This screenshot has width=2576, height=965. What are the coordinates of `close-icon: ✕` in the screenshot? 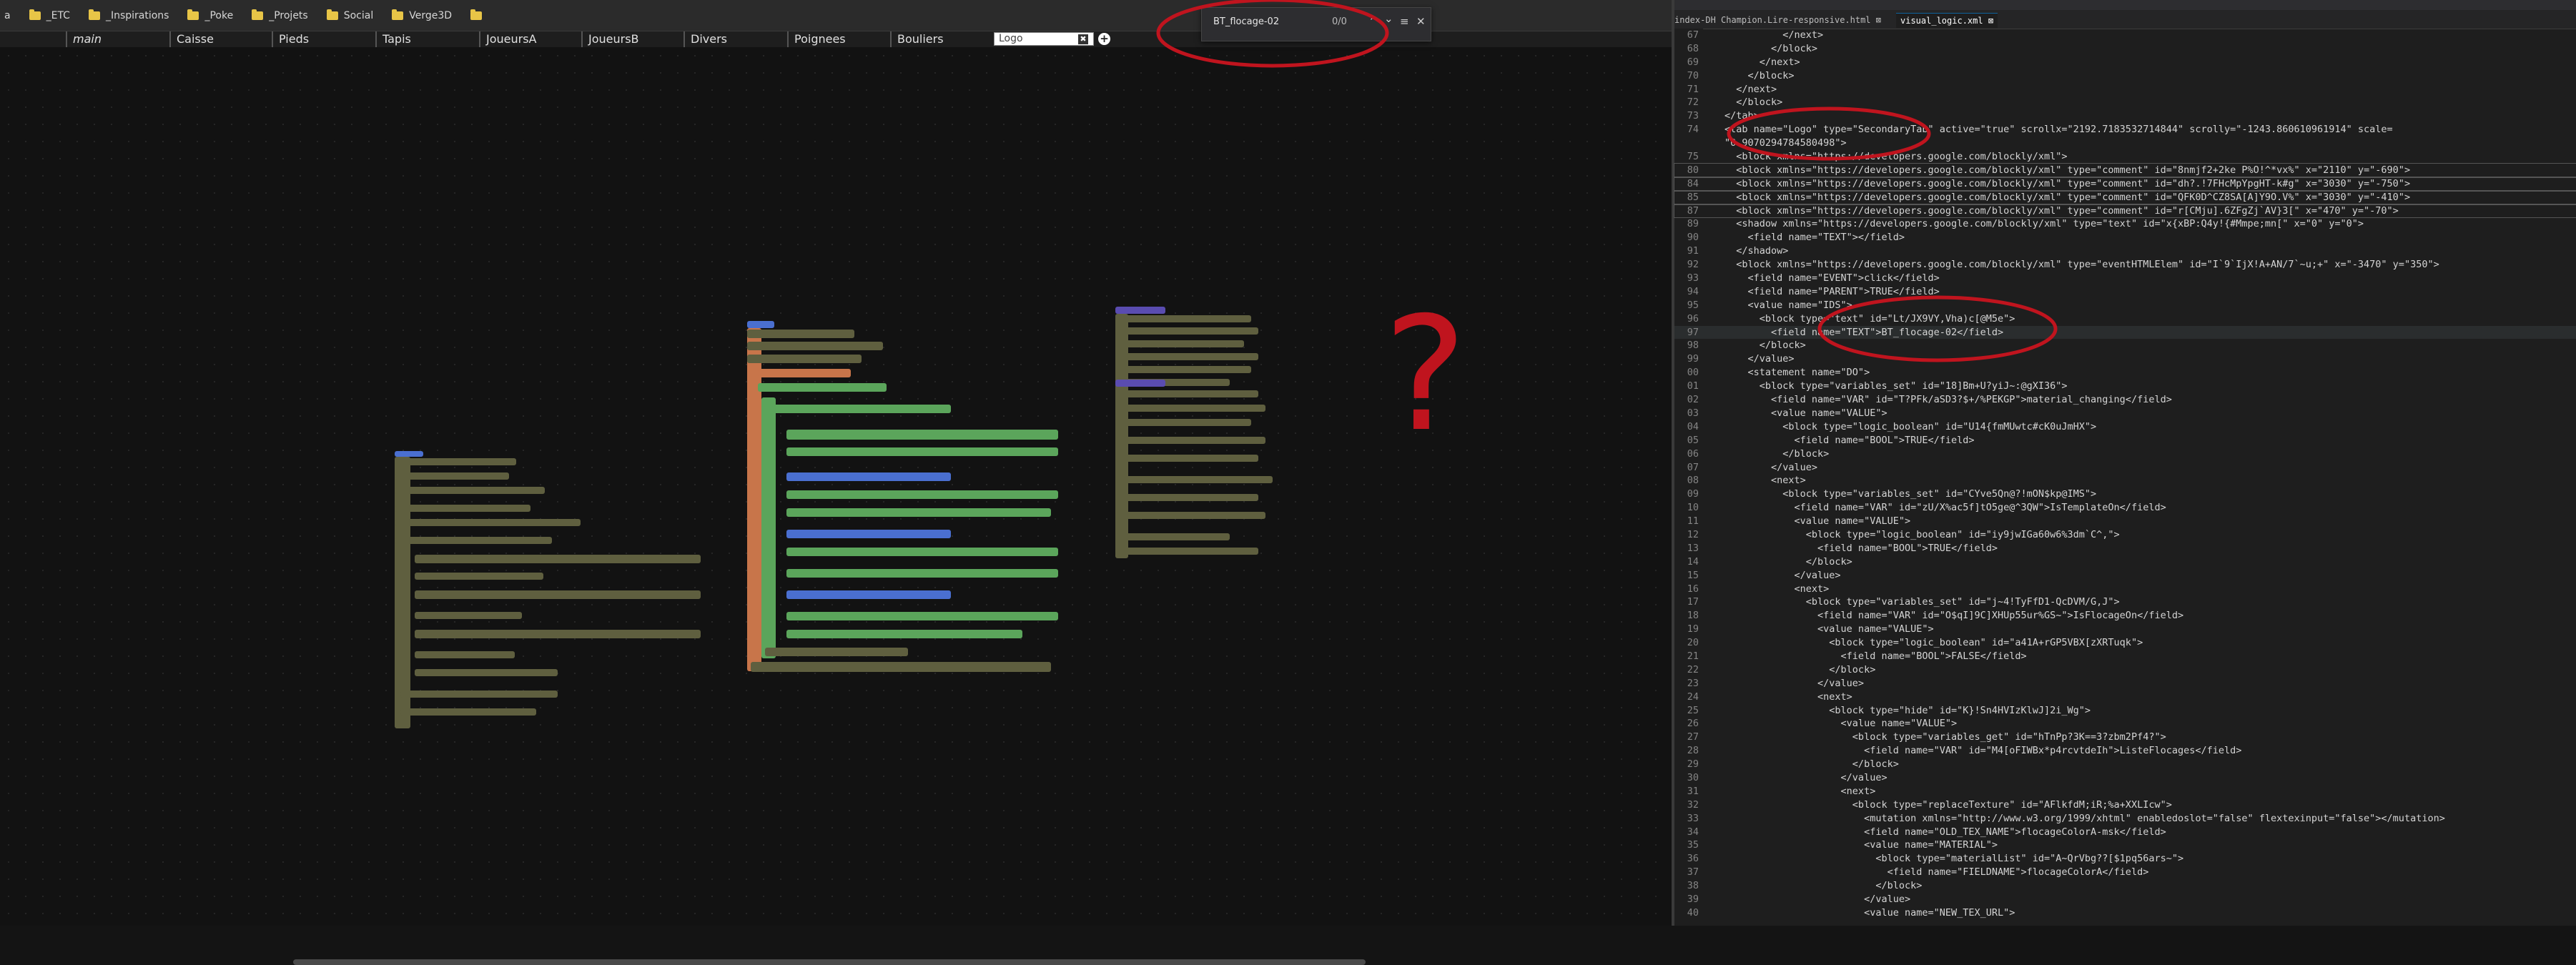 It's located at (1421, 21).